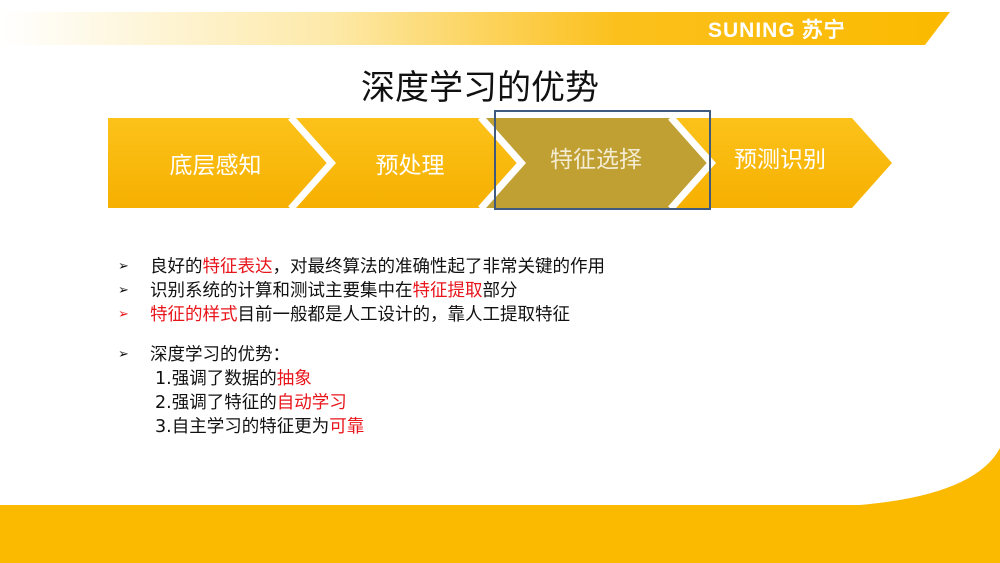 The width and height of the screenshot is (1000, 563). Describe the element at coordinates (347, 427) in the screenshot. I see `sub-highlight: 可靠` at that location.